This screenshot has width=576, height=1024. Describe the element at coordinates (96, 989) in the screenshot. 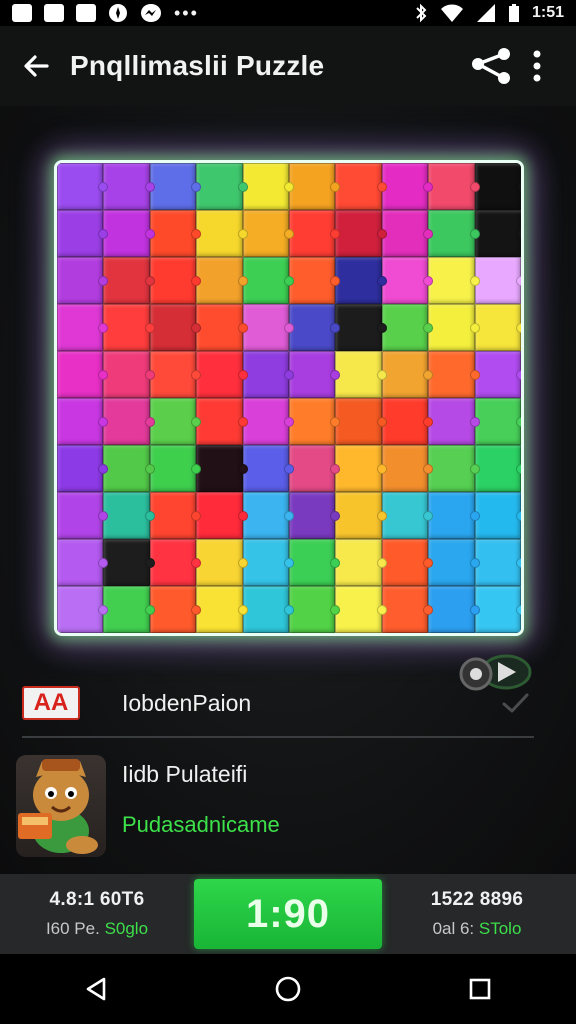

I see `nav-back-button` at that location.